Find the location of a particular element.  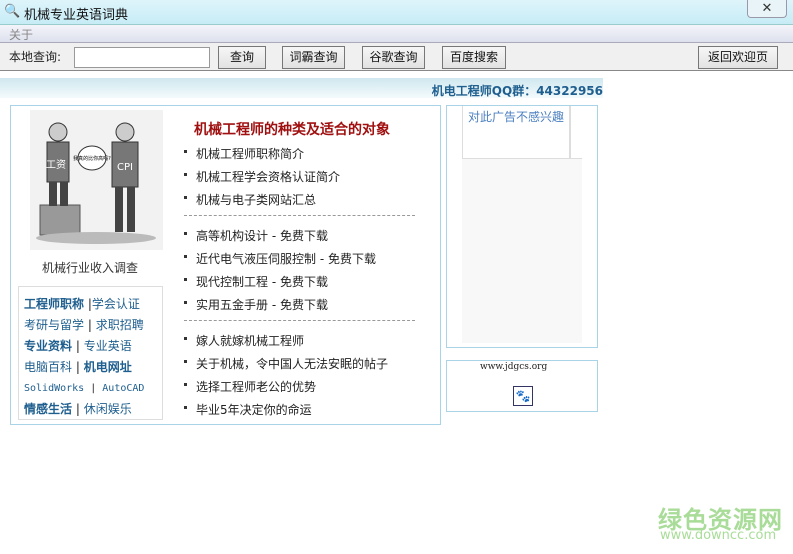

link-society-cert: 学会认证 is located at coordinates (116, 304).